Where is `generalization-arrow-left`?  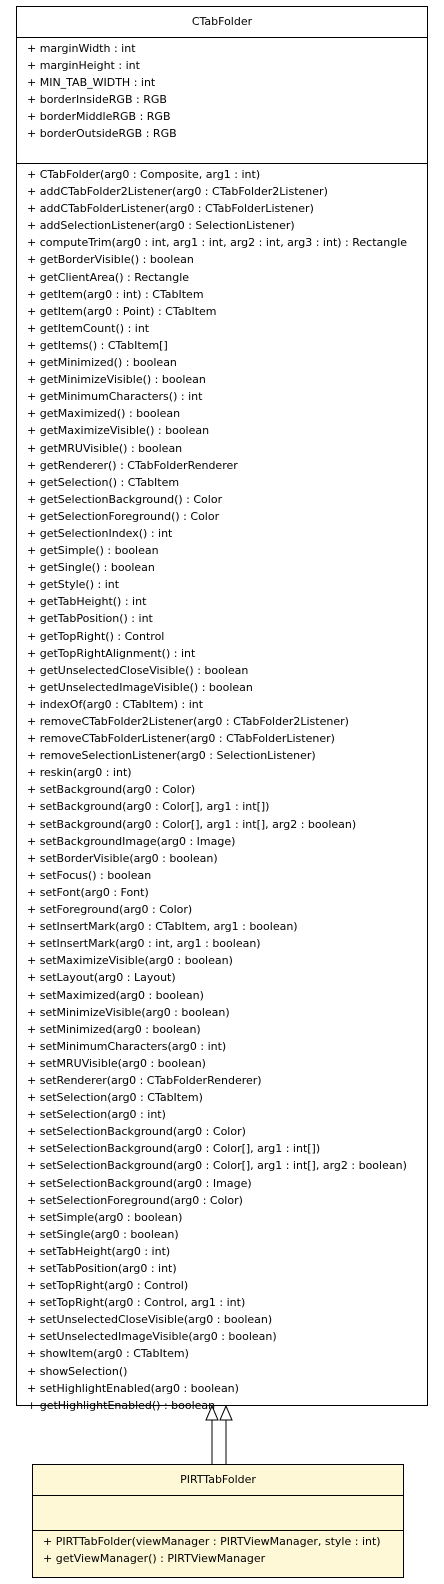
generalization-arrow-left is located at coordinates (212, 1434).